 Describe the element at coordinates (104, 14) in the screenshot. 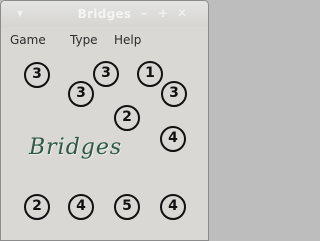

I see `titlebar: ▾ Bridges – + ✕` at that location.